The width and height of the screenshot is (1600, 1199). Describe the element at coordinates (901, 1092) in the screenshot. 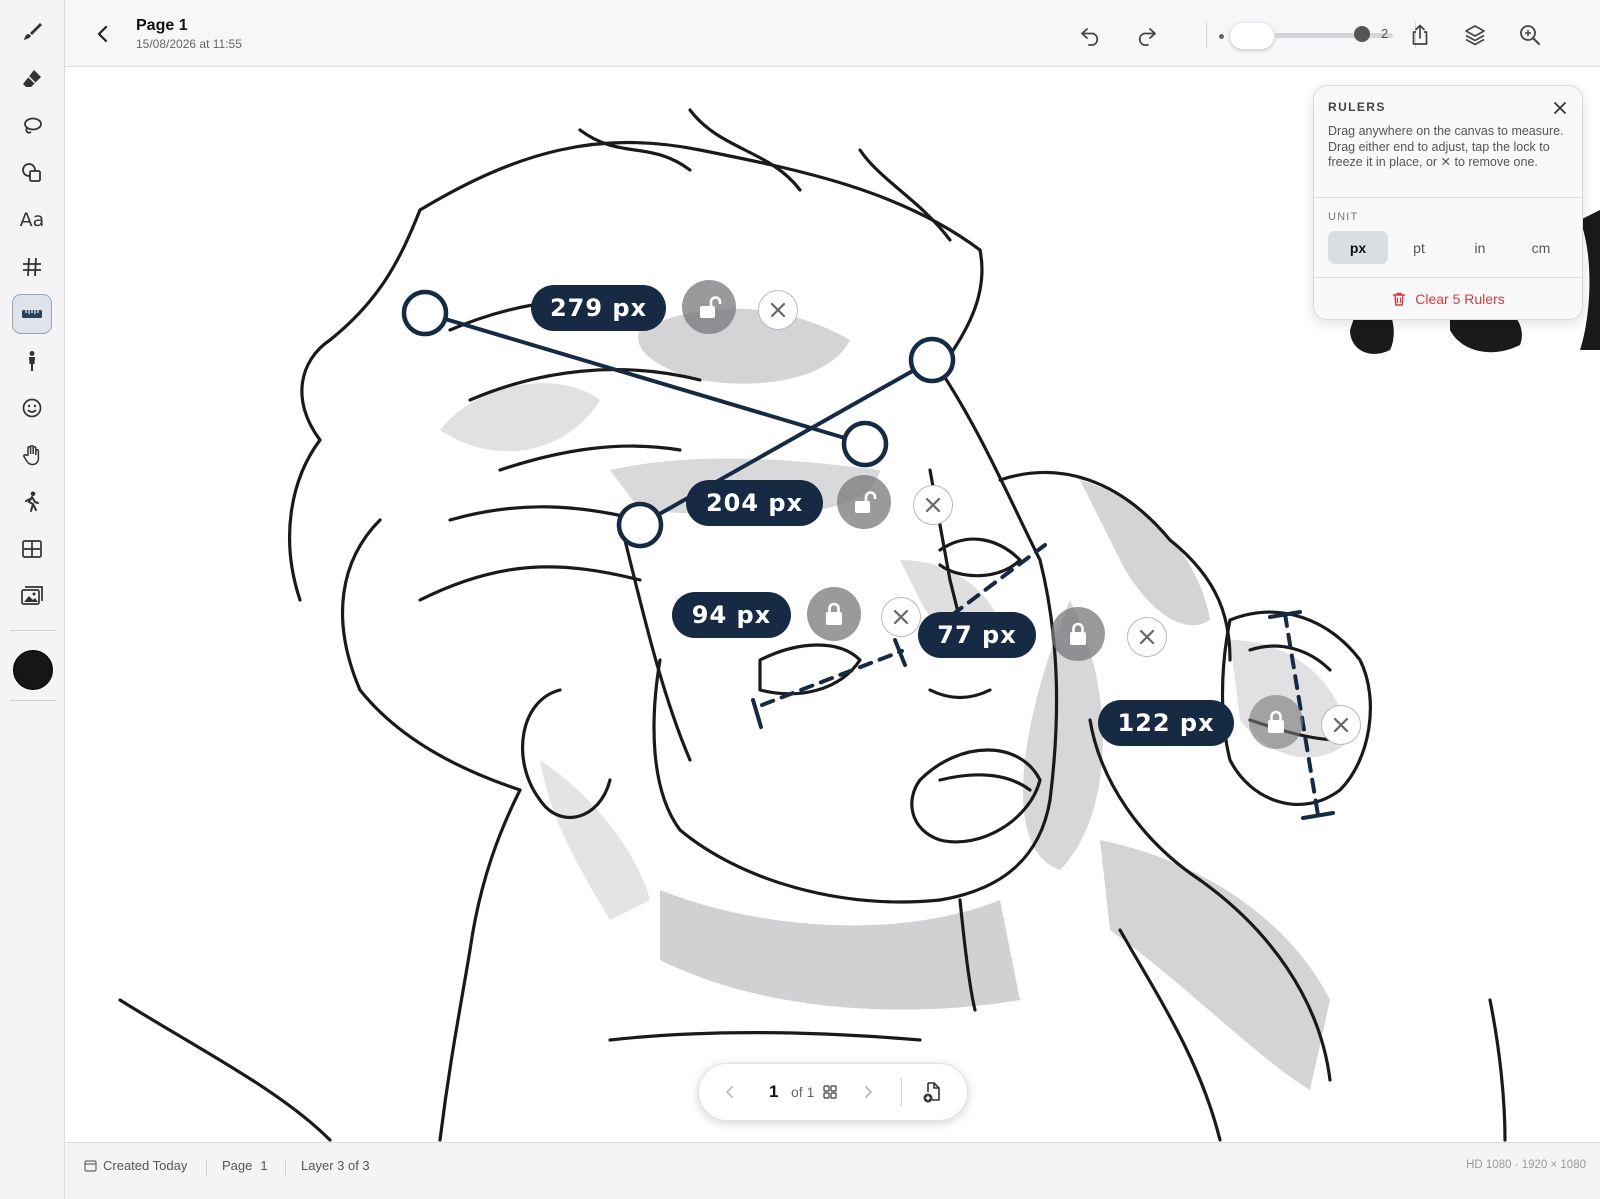

I see `navigator-divider` at that location.